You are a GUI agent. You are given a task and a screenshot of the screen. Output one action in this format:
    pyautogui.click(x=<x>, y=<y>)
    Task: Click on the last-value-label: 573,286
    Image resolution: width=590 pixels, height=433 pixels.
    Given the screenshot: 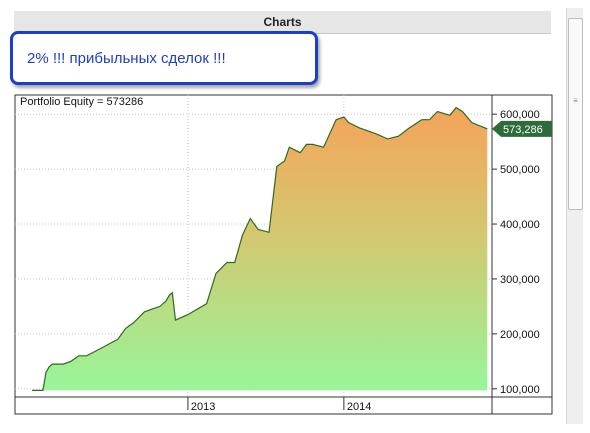 What is the action you would take?
    pyautogui.click(x=523, y=130)
    